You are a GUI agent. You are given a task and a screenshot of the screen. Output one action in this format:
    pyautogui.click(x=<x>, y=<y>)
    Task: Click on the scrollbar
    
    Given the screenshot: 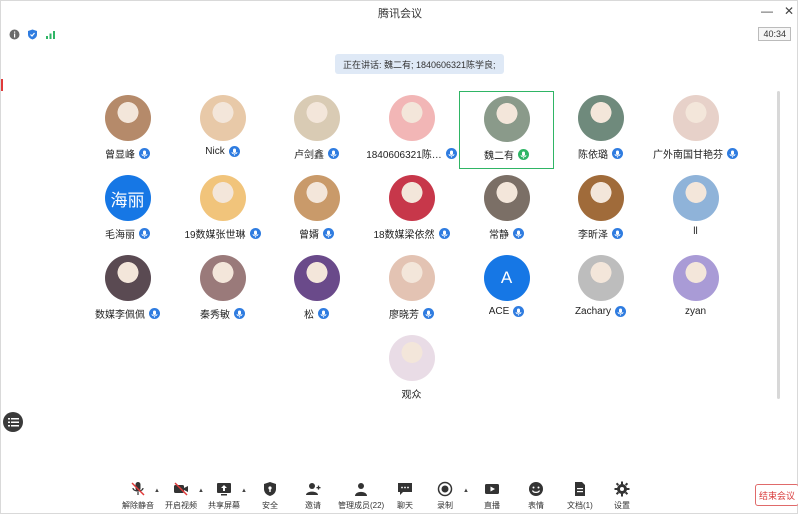 What is the action you would take?
    pyautogui.click(x=778, y=245)
    